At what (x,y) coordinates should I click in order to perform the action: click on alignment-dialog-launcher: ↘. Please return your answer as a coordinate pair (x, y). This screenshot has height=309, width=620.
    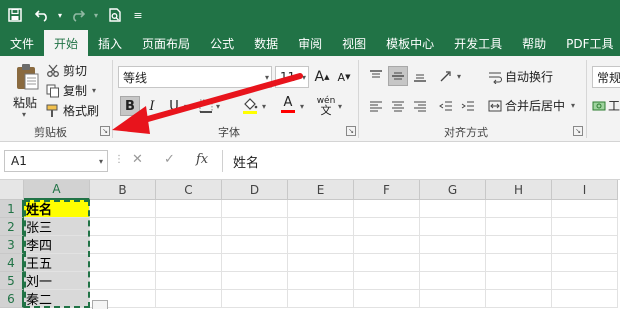
    Looking at the image, I should click on (578, 131).